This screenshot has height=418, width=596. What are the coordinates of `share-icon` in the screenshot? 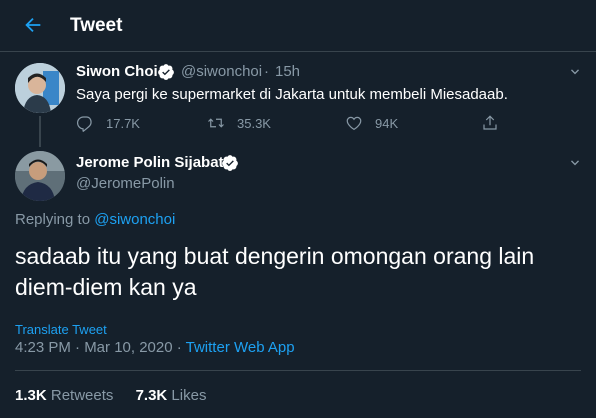 It's located at (490, 122).